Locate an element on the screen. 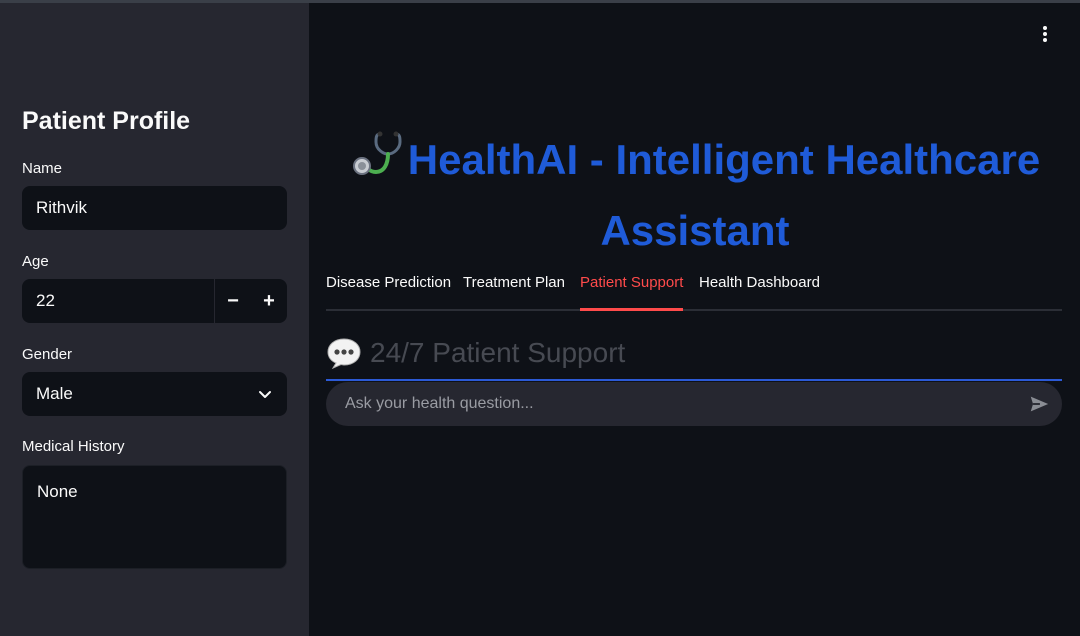  name-input: Rithvik is located at coordinates (154, 208).